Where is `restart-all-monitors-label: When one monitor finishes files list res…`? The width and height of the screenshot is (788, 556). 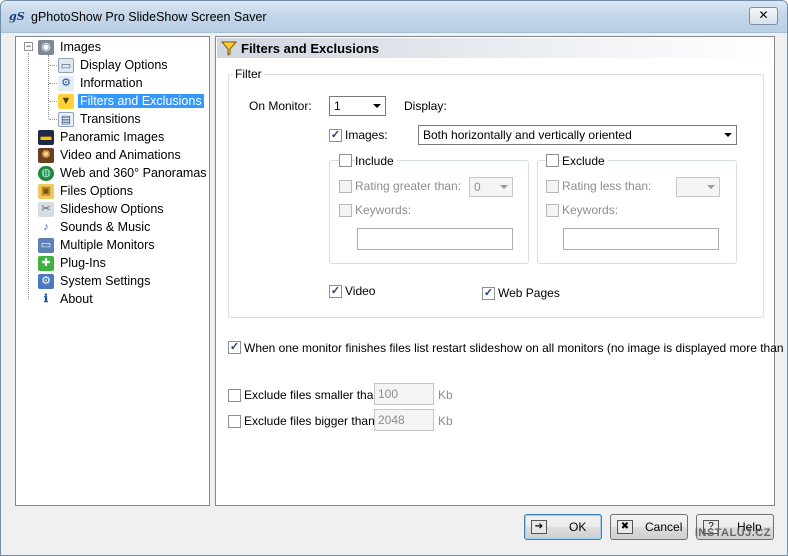 restart-all-monitors-label: When one monitor finishes files list res… is located at coordinates (516, 348).